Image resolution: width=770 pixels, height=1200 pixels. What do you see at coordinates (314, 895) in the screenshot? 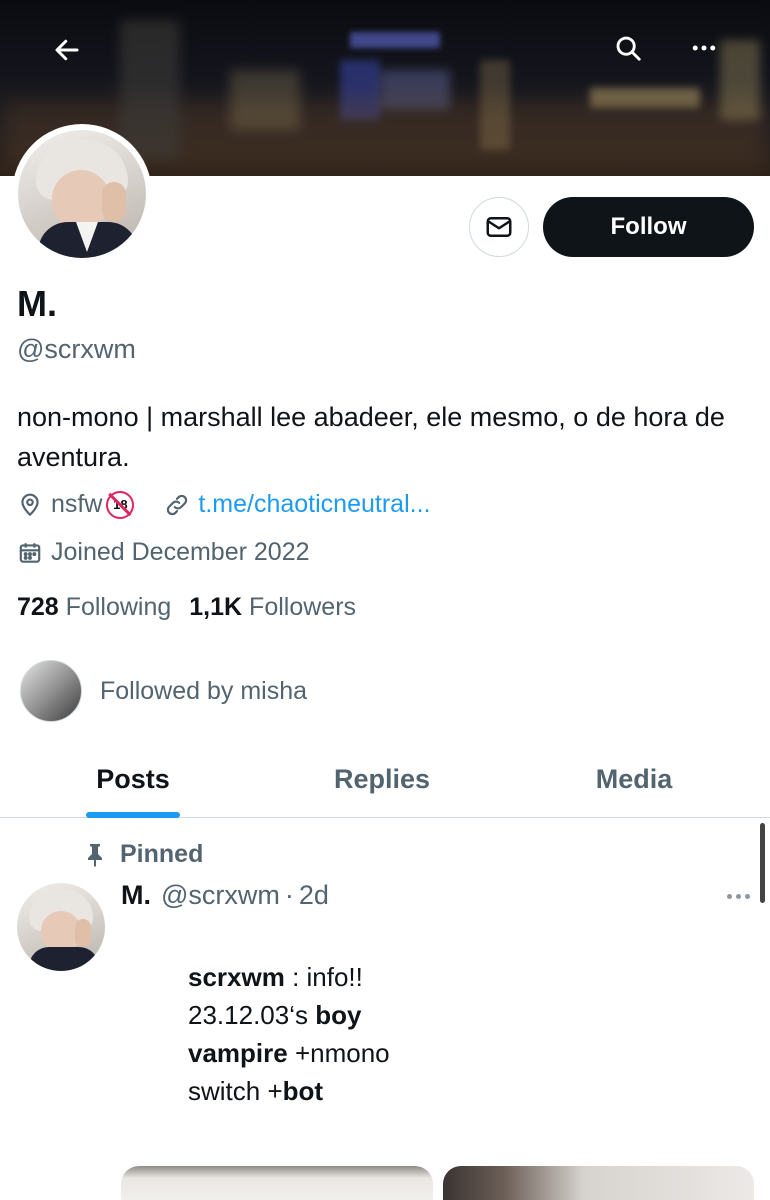
I see `post-time: 2d` at bounding box center [314, 895].